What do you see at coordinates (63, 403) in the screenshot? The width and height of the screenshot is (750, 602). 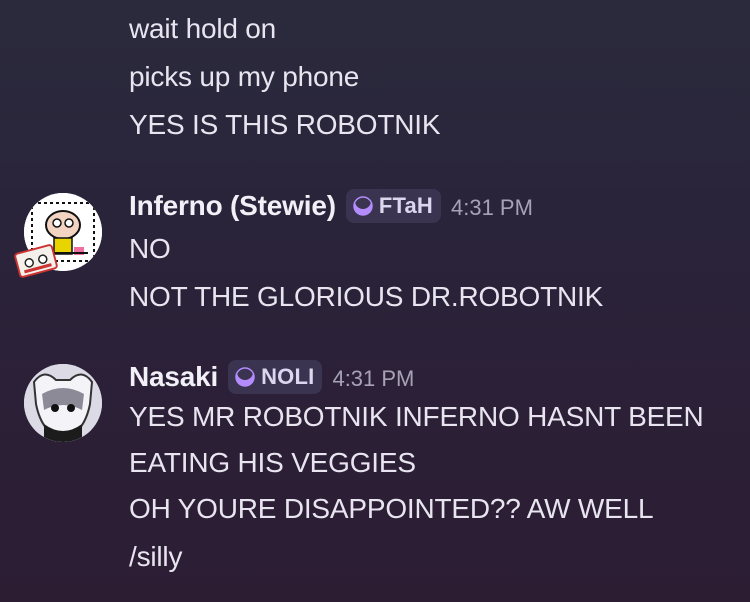 I see `avatar` at bounding box center [63, 403].